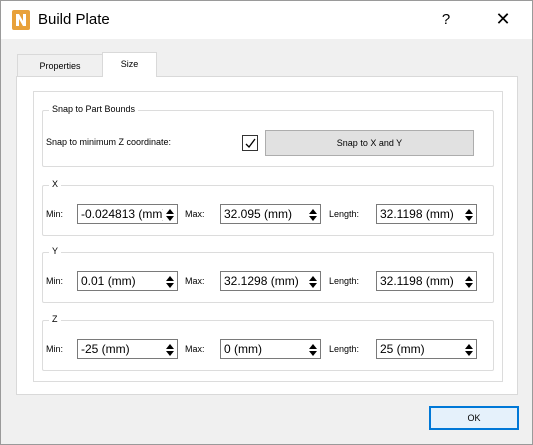 The image size is (533, 445). I want to click on z-group-title: Z, so click(55, 319).